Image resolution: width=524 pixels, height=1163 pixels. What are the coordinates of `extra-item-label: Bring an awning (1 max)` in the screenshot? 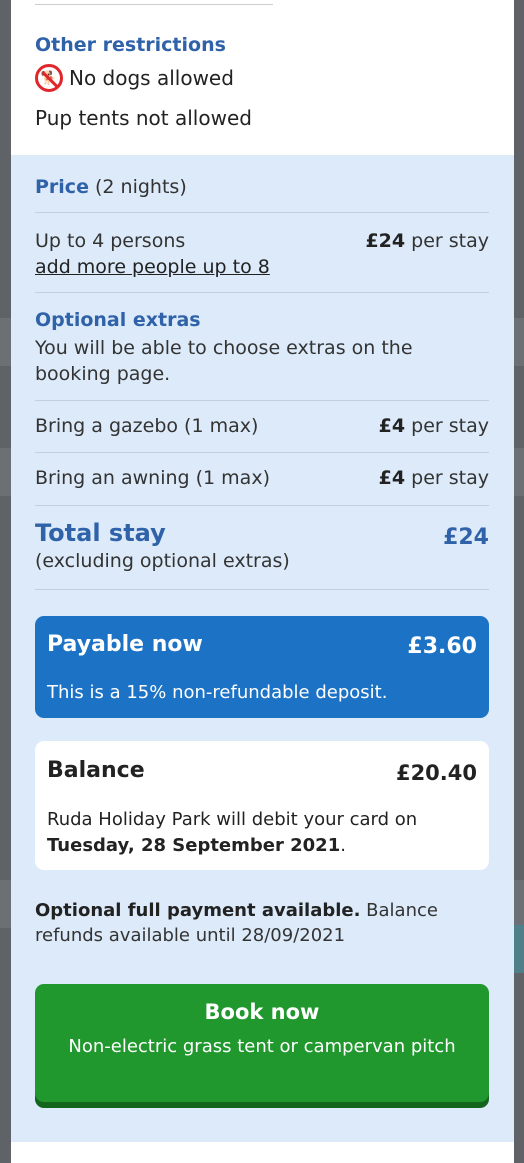 It's located at (152, 478).